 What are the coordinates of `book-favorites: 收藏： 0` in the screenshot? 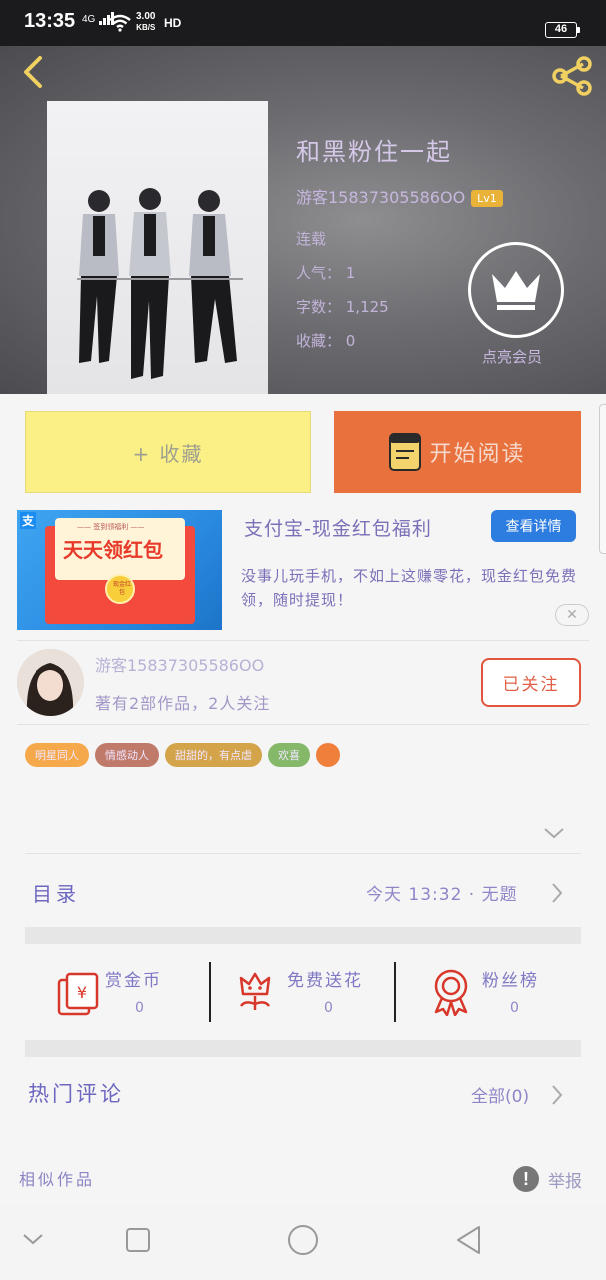 It's located at (326, 341).